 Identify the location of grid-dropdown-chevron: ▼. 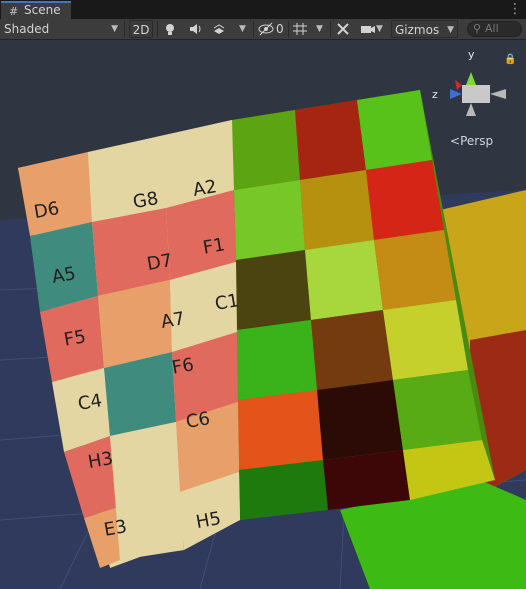
(322, 29).